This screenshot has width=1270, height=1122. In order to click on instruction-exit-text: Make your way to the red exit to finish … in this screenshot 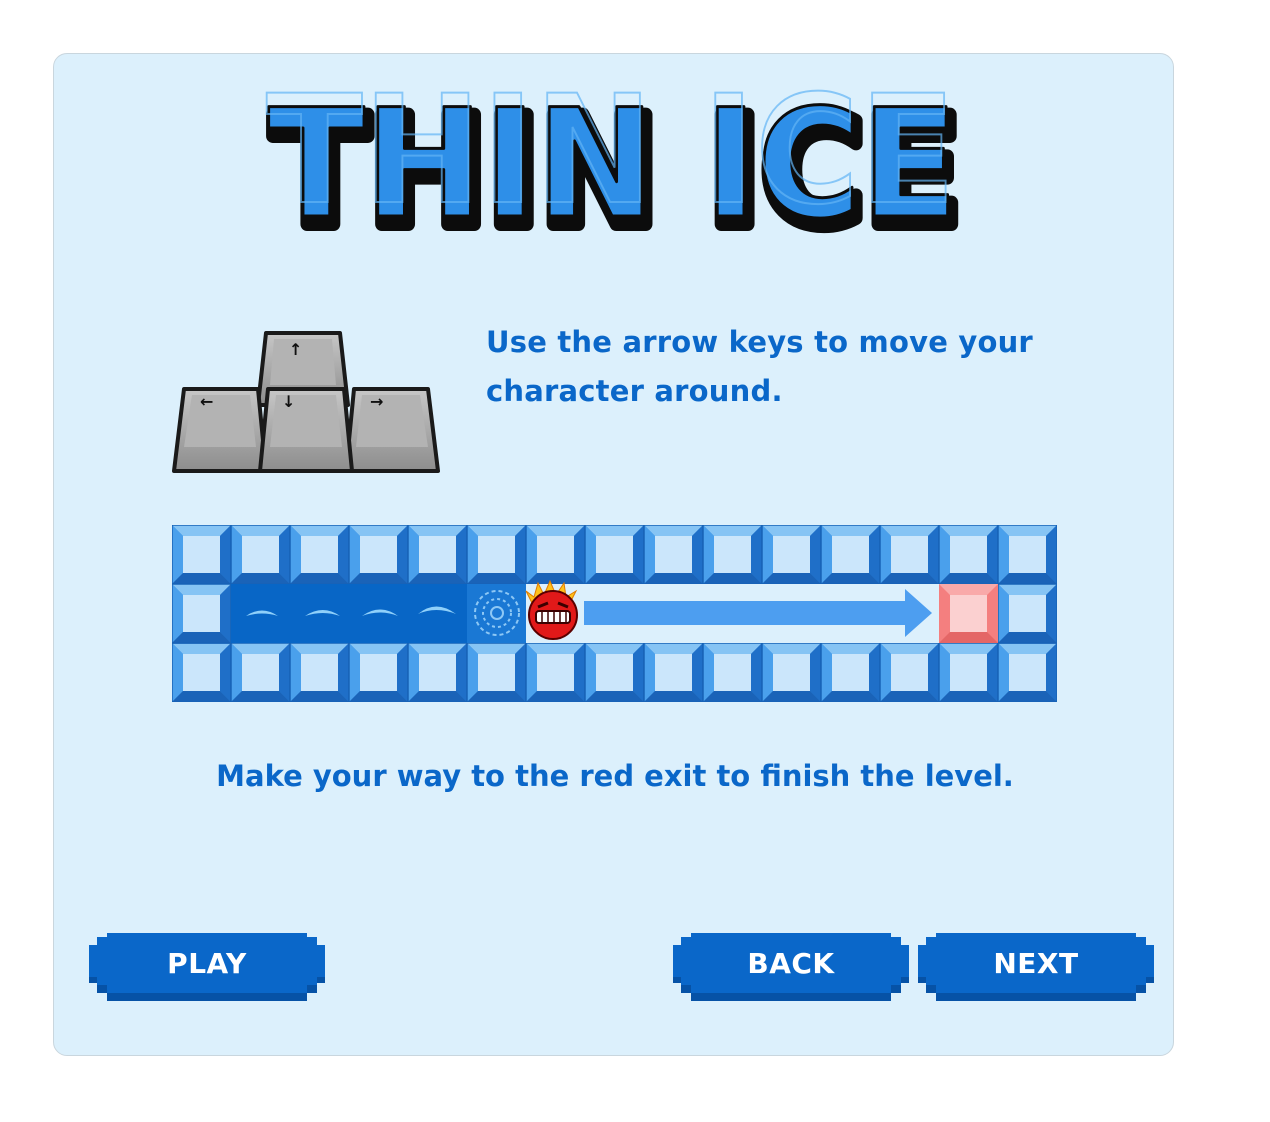, I will do `click(615, 776)`.